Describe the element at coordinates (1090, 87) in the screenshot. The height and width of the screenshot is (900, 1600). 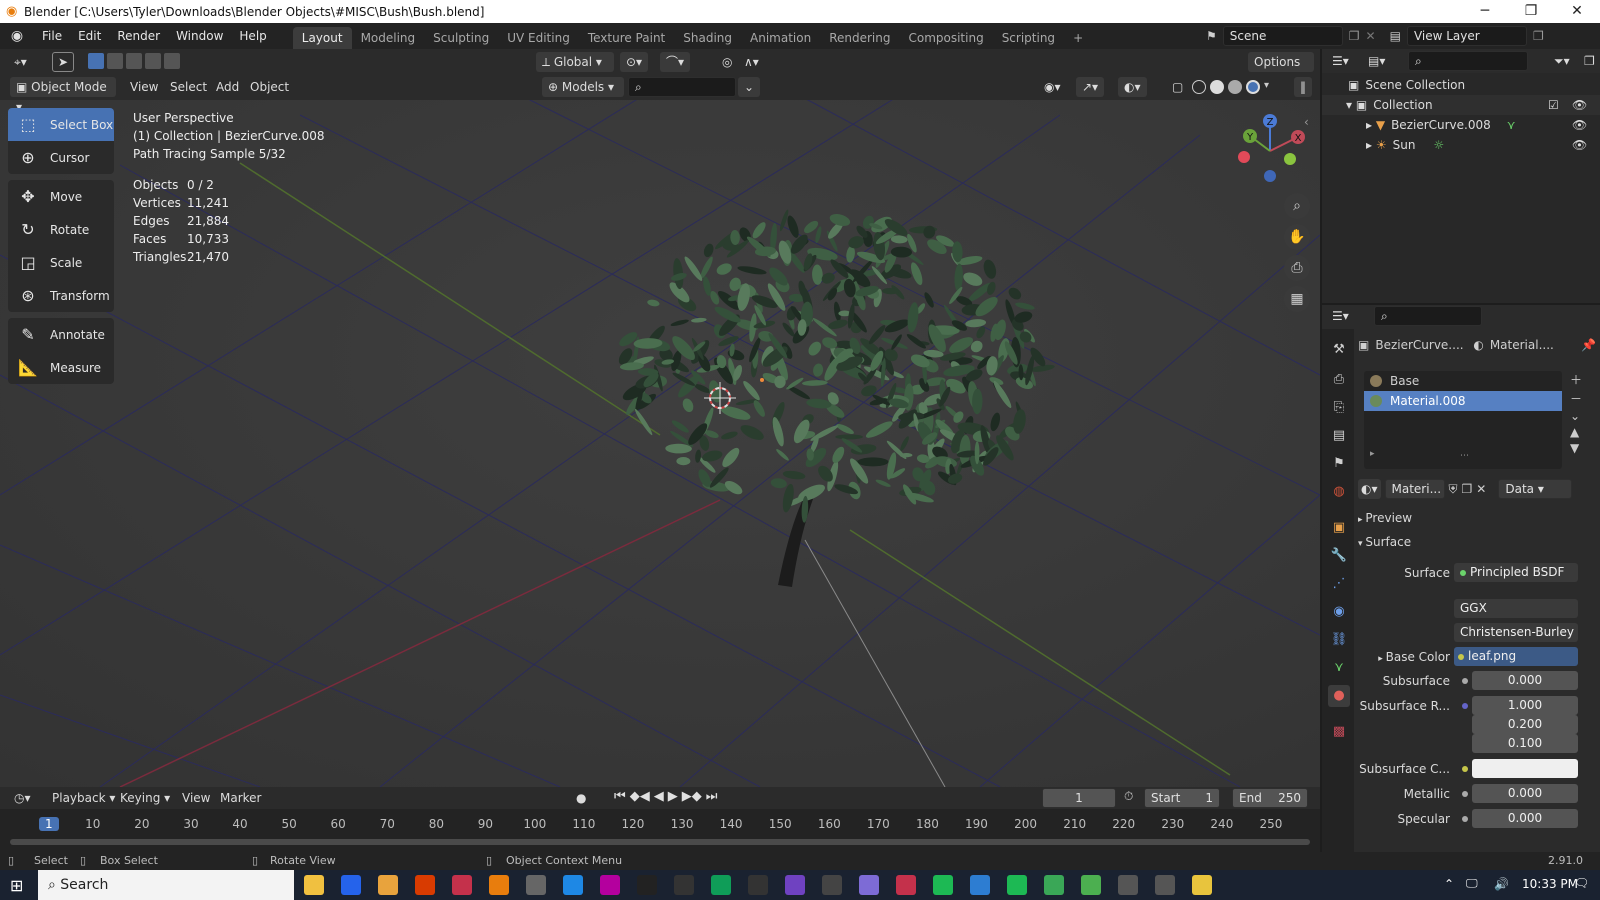
I see `gizmo-toggle-icon: ↗▾` at that location.